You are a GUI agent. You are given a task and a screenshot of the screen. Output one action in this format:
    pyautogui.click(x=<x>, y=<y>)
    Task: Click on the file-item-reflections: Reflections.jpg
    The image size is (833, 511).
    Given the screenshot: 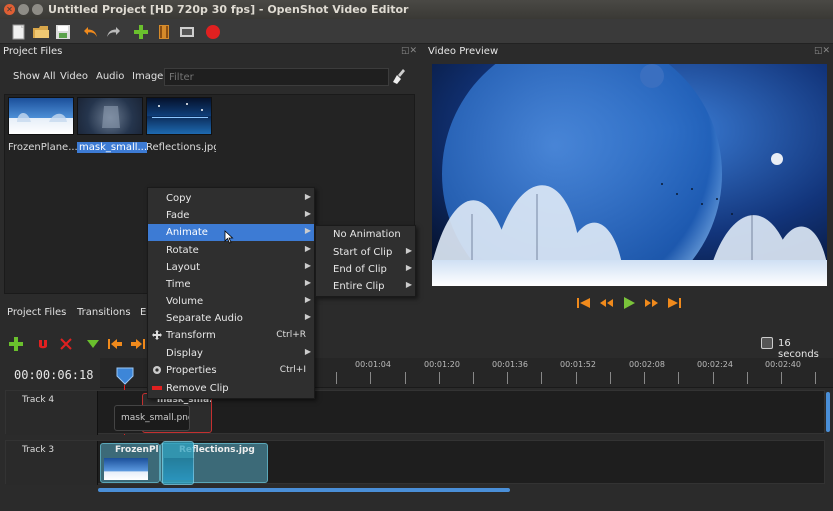 What is the action you would take?
    pyautogui.click(x=181, y=125)
    